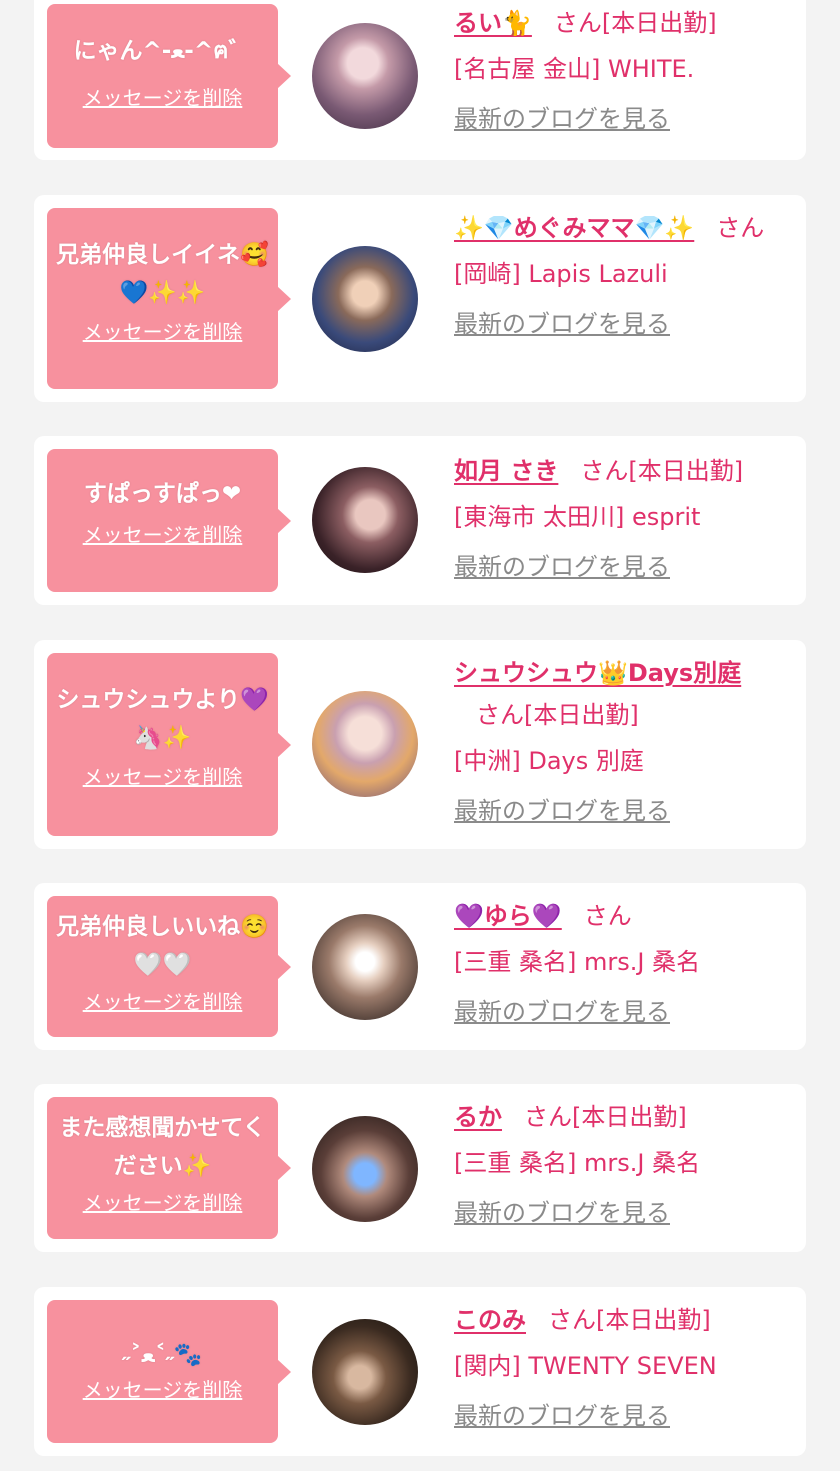  What do you see at coordinates (574, 228) in the screenshot?
I see `cast-name-link: ✨💎めぐみママ💎✨` at bounding box center [574, 228].